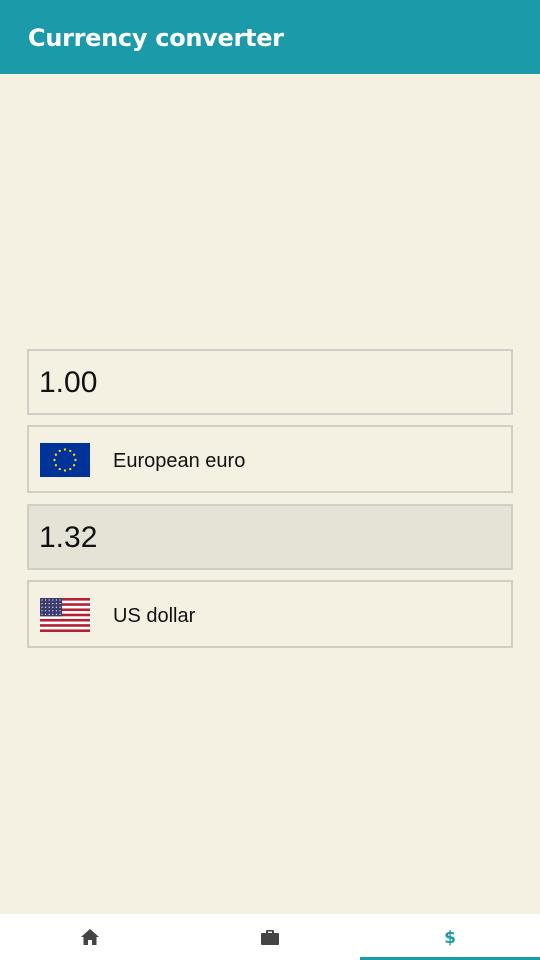 Image resolution: width=540 pixels, height=960 pixels. I want to click on tab-briefcase, so click(270, 937).